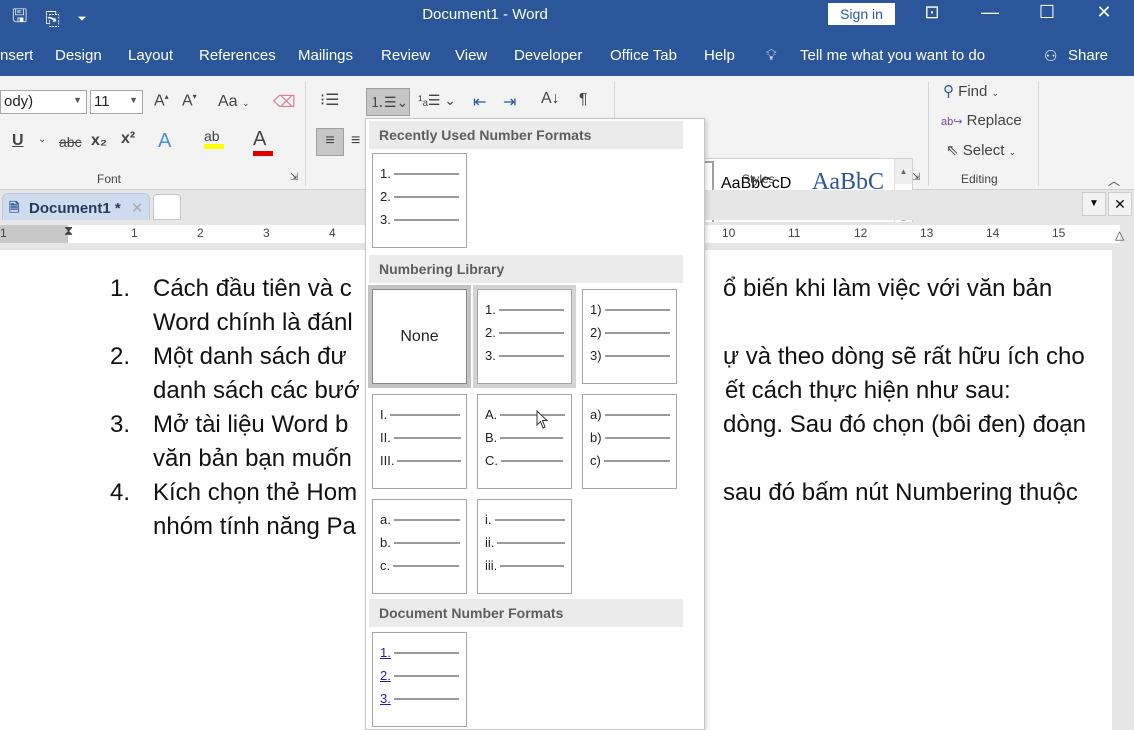 The width and height of the screenshot is (1134, 730). Describe the element at coordinates (164, 141) in the screenshot. I see `text-effects-icon: A` at that location.